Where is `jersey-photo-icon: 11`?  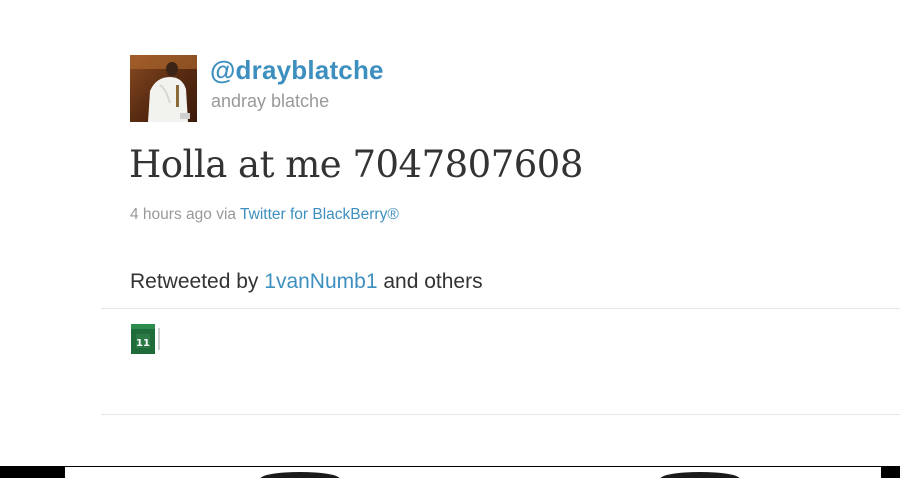 jersey-photo-icon: 11 is located at coordinates (147, 339).